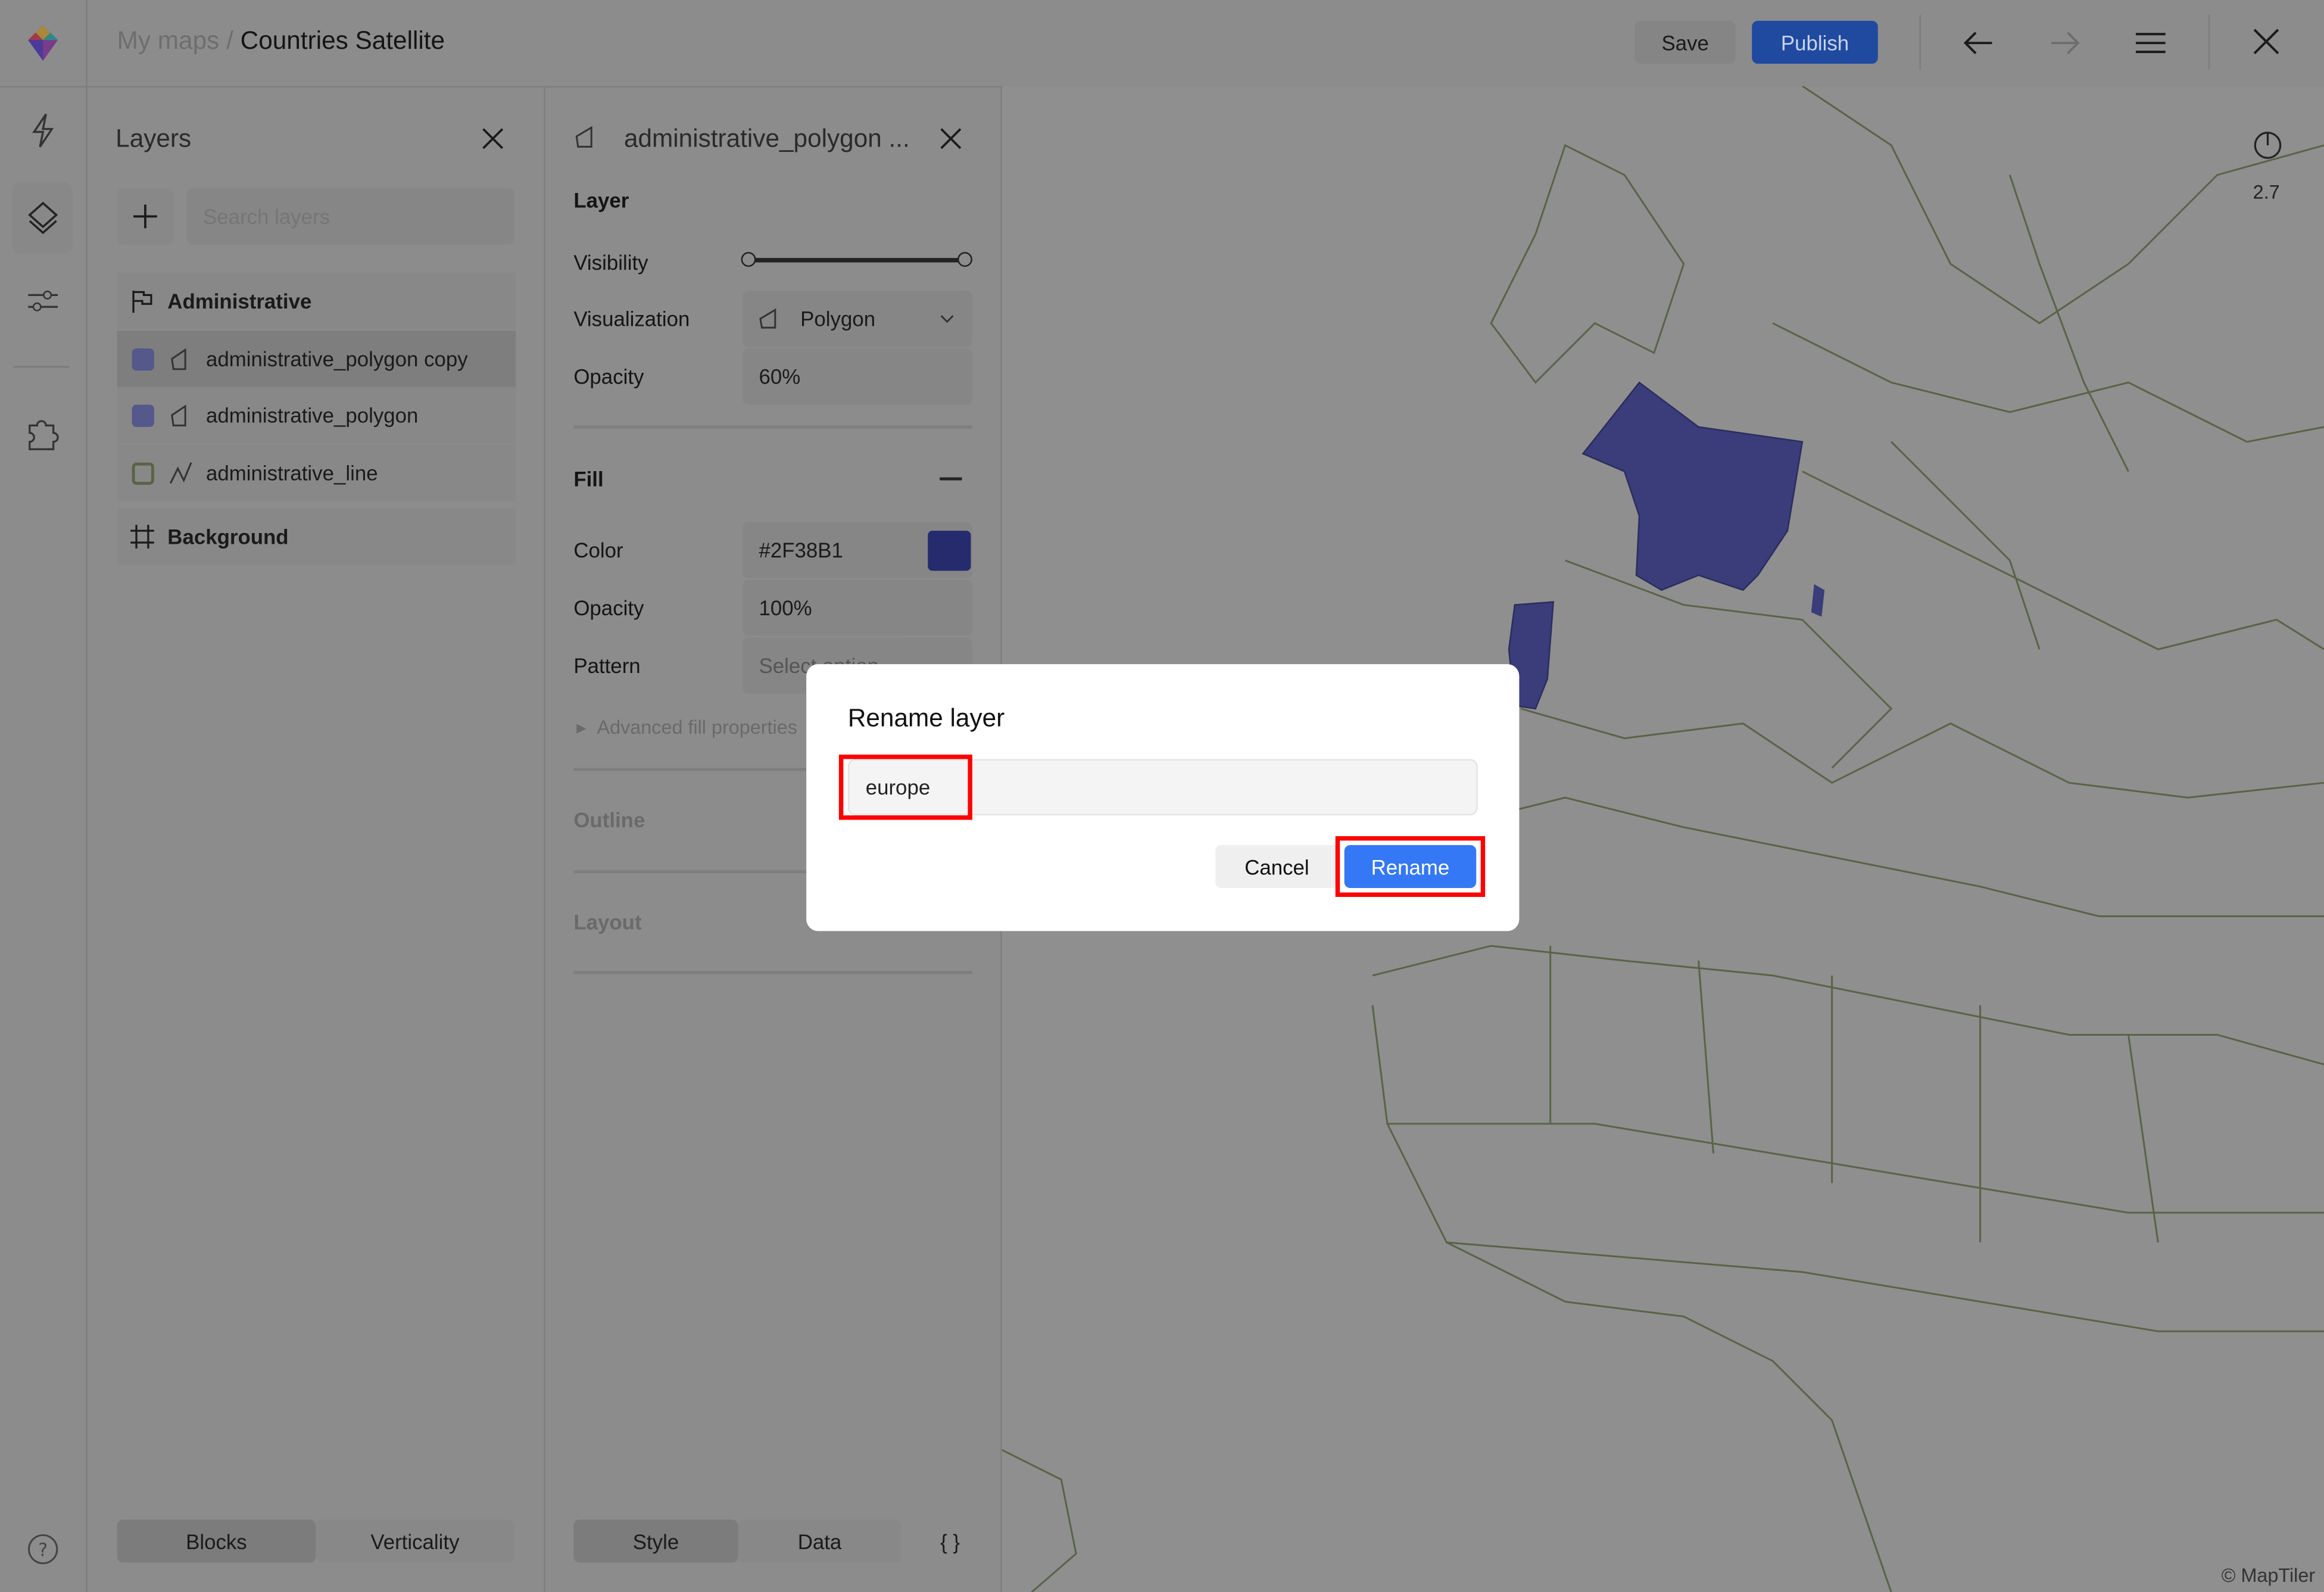  What do you see at coordinates (2268, 171) in the screenshot?
I see `zoom-indicator: 2.7` at bounding box center [2268, 171].